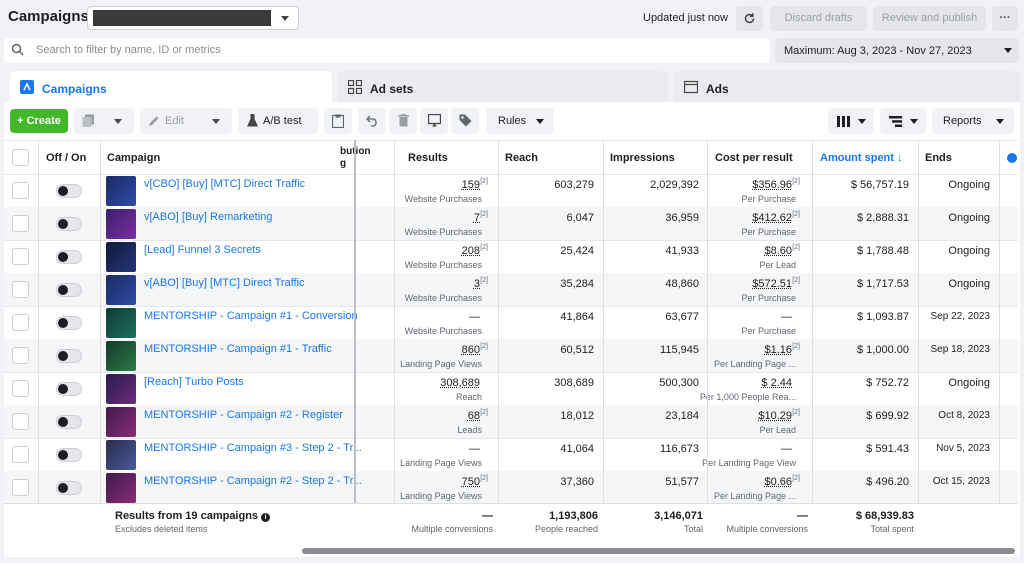 Image resolution: width=1024 pixels, height=563 pixels. I want to click on total-reach-sub: People reached, so click(566, 529).